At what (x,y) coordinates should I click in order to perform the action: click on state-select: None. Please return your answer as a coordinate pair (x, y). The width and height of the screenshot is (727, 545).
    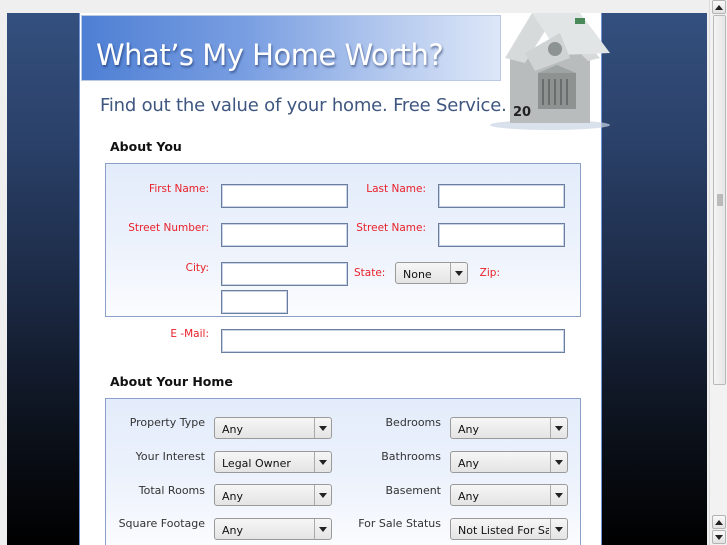
    Looking at the image, I should click on (431, 273).